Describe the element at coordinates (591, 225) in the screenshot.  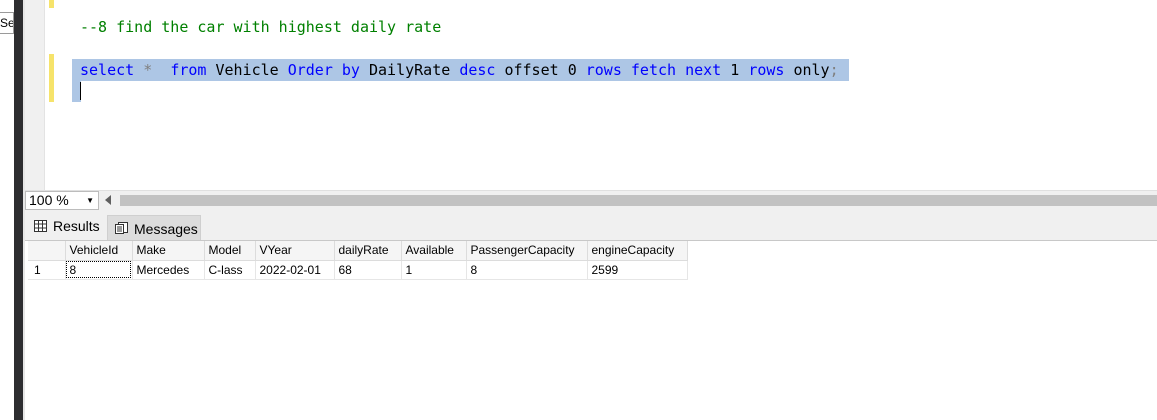
I see `results-tab-strip: Results Messages` at that location.